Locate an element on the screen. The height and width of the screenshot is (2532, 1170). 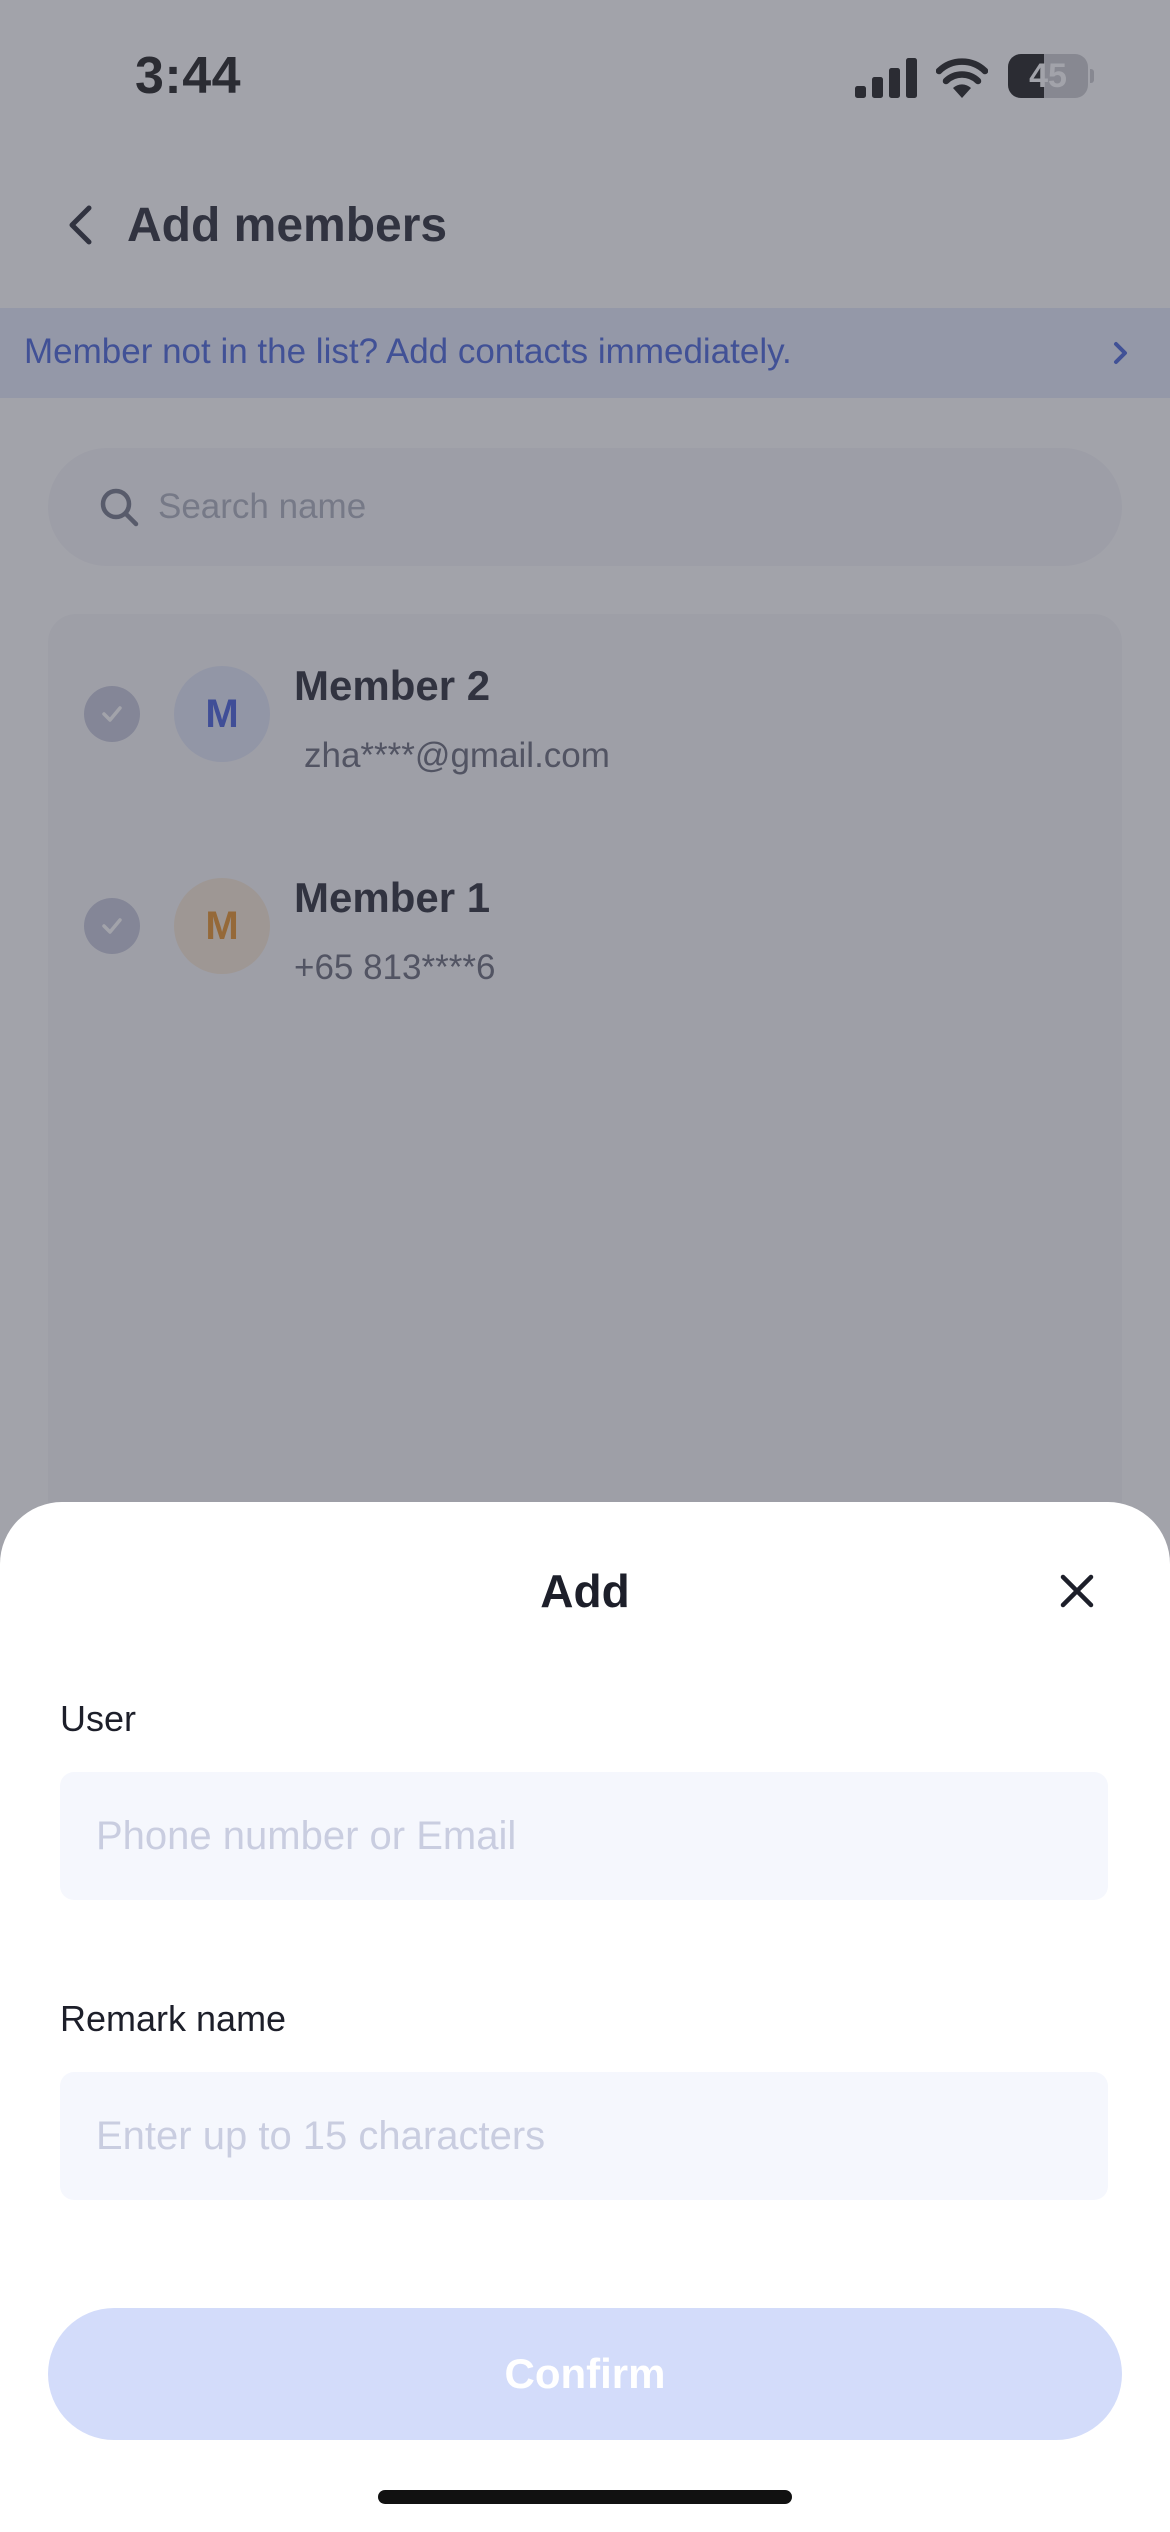
home-indicator is located at coordinates (585, 2497).